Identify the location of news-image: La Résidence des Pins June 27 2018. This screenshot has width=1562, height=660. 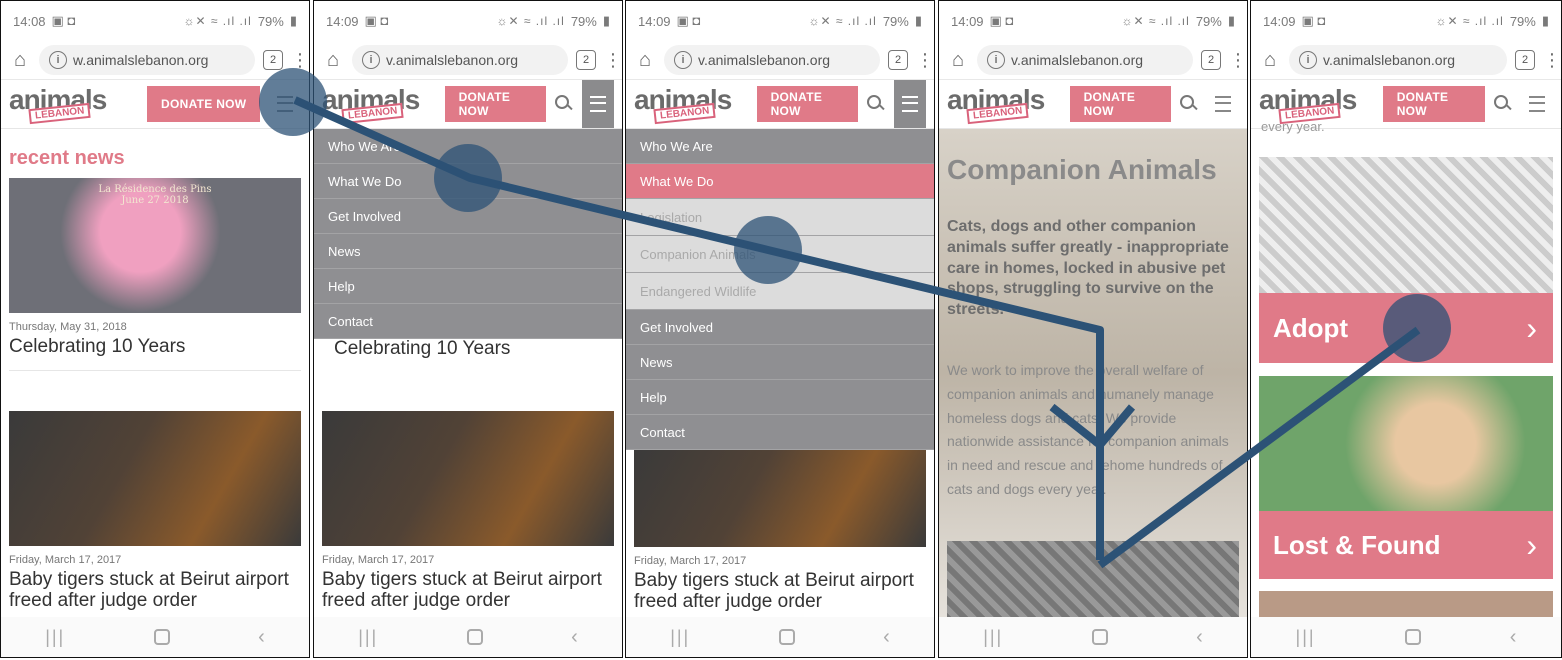
(155, 245).